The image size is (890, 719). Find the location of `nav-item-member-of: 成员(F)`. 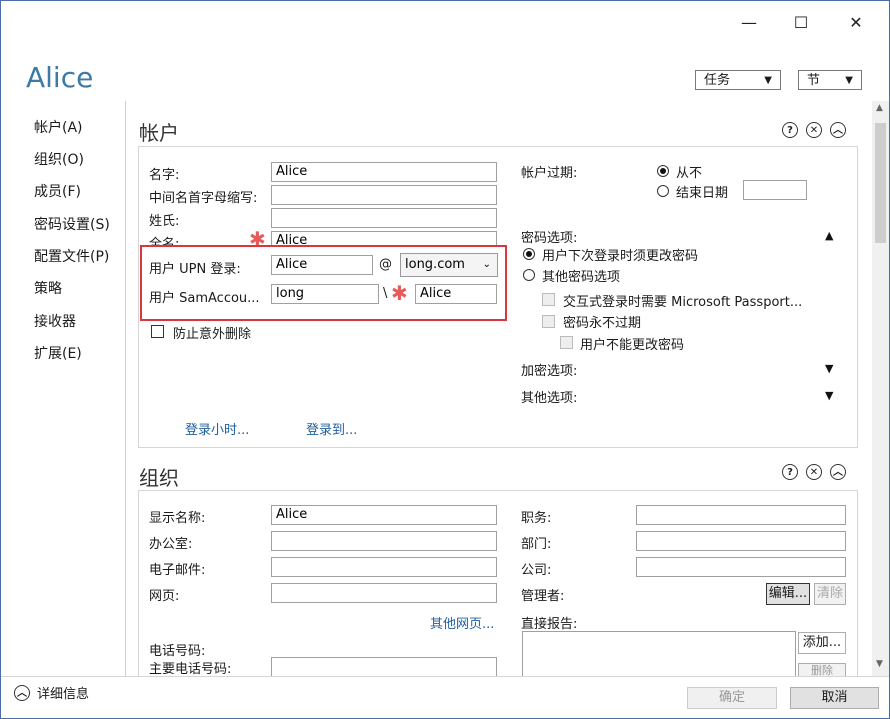

nav-item-member-of: 成员(F) is located at coordinates (57, 191).